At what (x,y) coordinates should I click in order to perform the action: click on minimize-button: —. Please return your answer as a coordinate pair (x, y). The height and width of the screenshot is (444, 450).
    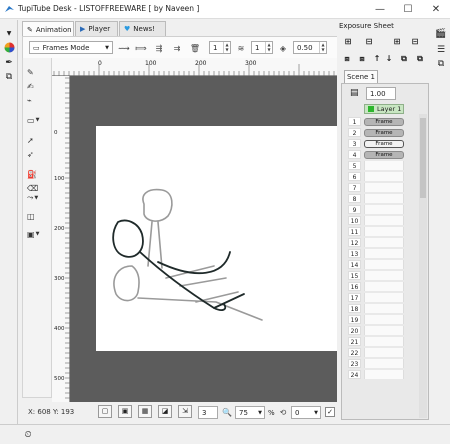
    Looking at the image, I should click on (380, 9).